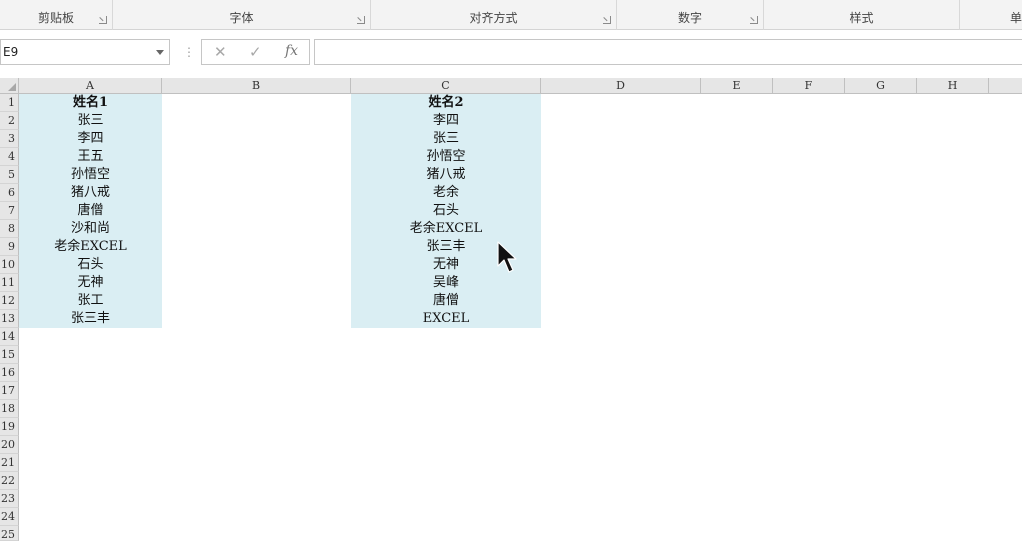 Image resolution: width=1022 pixels, height=541 pixels. What do you see at coordinates (446, 301) in the screenshot?
I see `cell-c: 唐僧` at bounding box center [446, 301].